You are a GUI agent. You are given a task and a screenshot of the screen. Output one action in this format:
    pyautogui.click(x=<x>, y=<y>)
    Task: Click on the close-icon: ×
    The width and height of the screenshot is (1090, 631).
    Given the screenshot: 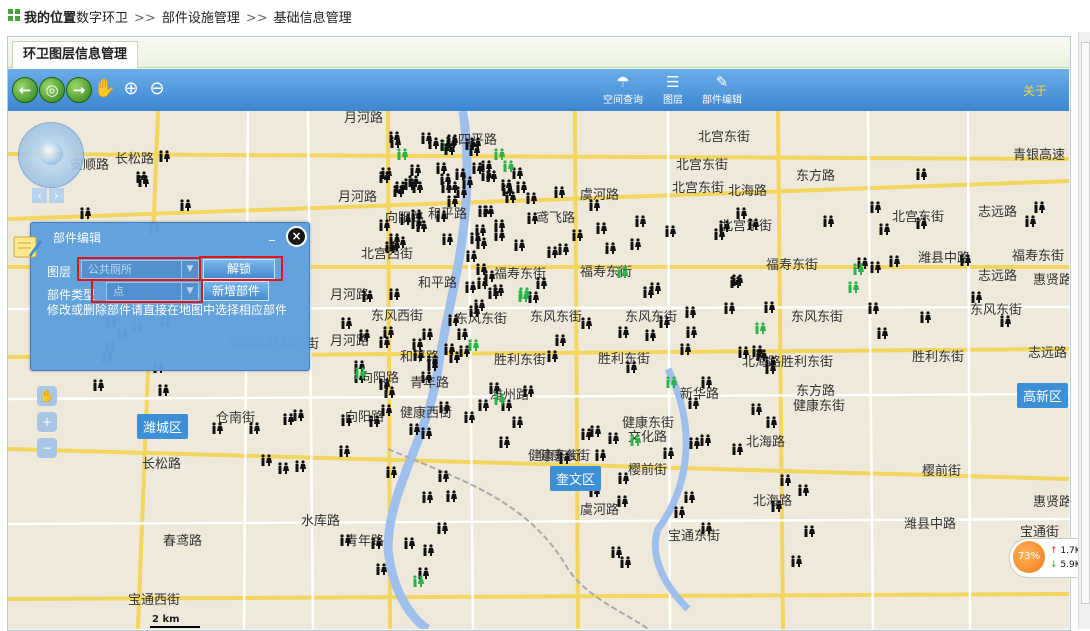 What is the action you would take?
    pyautogui.click(x=296, y=236)
    